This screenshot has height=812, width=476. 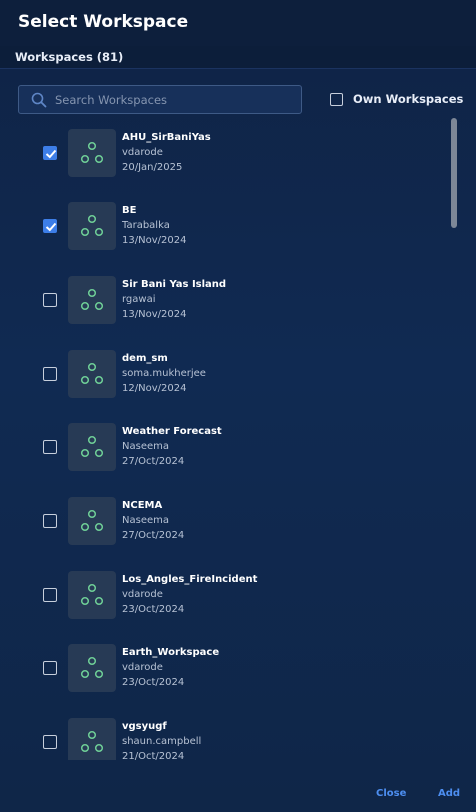 What do you see at coordinates (223, 446) in the screenshot?
I see `list-item: Weather Forecast Naseema 27/Oct/2024` at bounding box center [223, 446].